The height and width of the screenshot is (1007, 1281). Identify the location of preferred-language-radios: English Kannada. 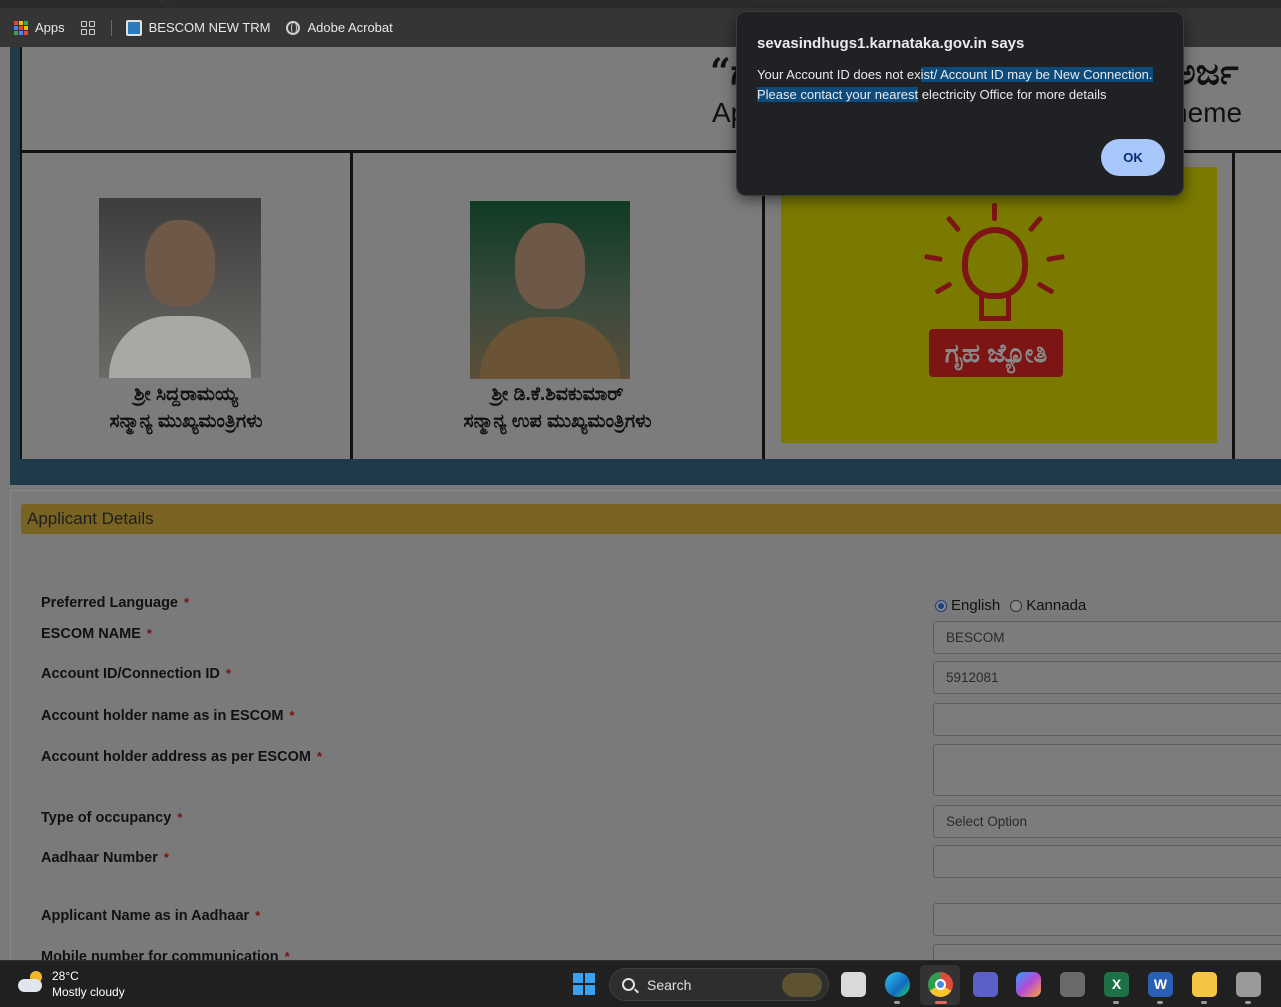
(1010, 605).